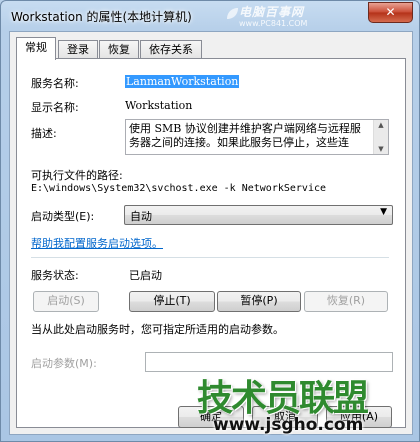 The image size is (420, 442). Describe the element at coordinates (232, 13) in the screenshot. I see `leaf-logo-icon` at that location.